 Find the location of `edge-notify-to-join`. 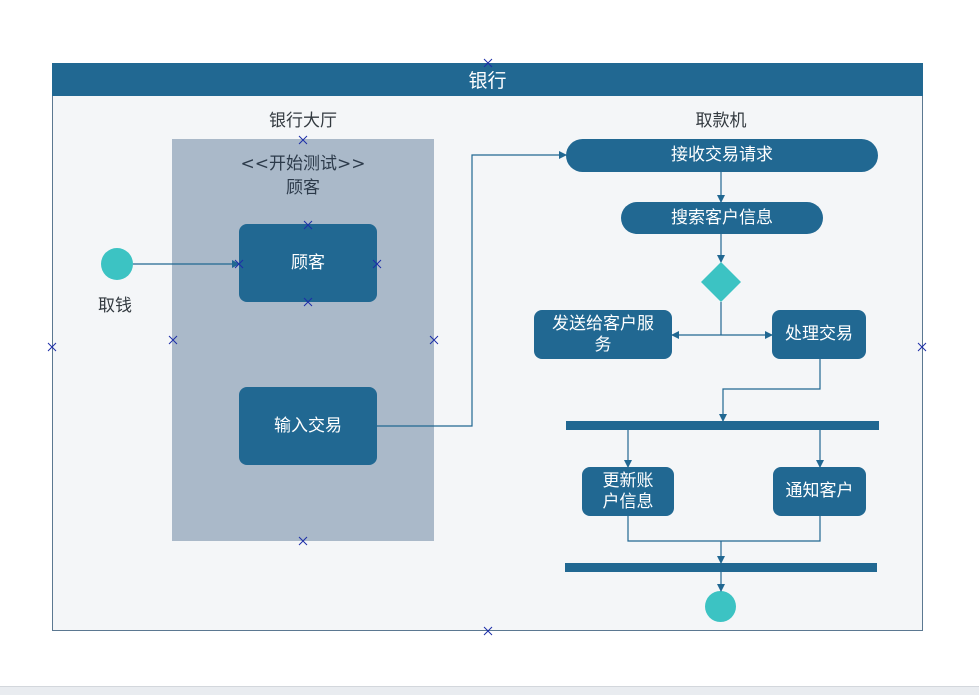

edge-notify-to-join is located at coordinates (771, 529).